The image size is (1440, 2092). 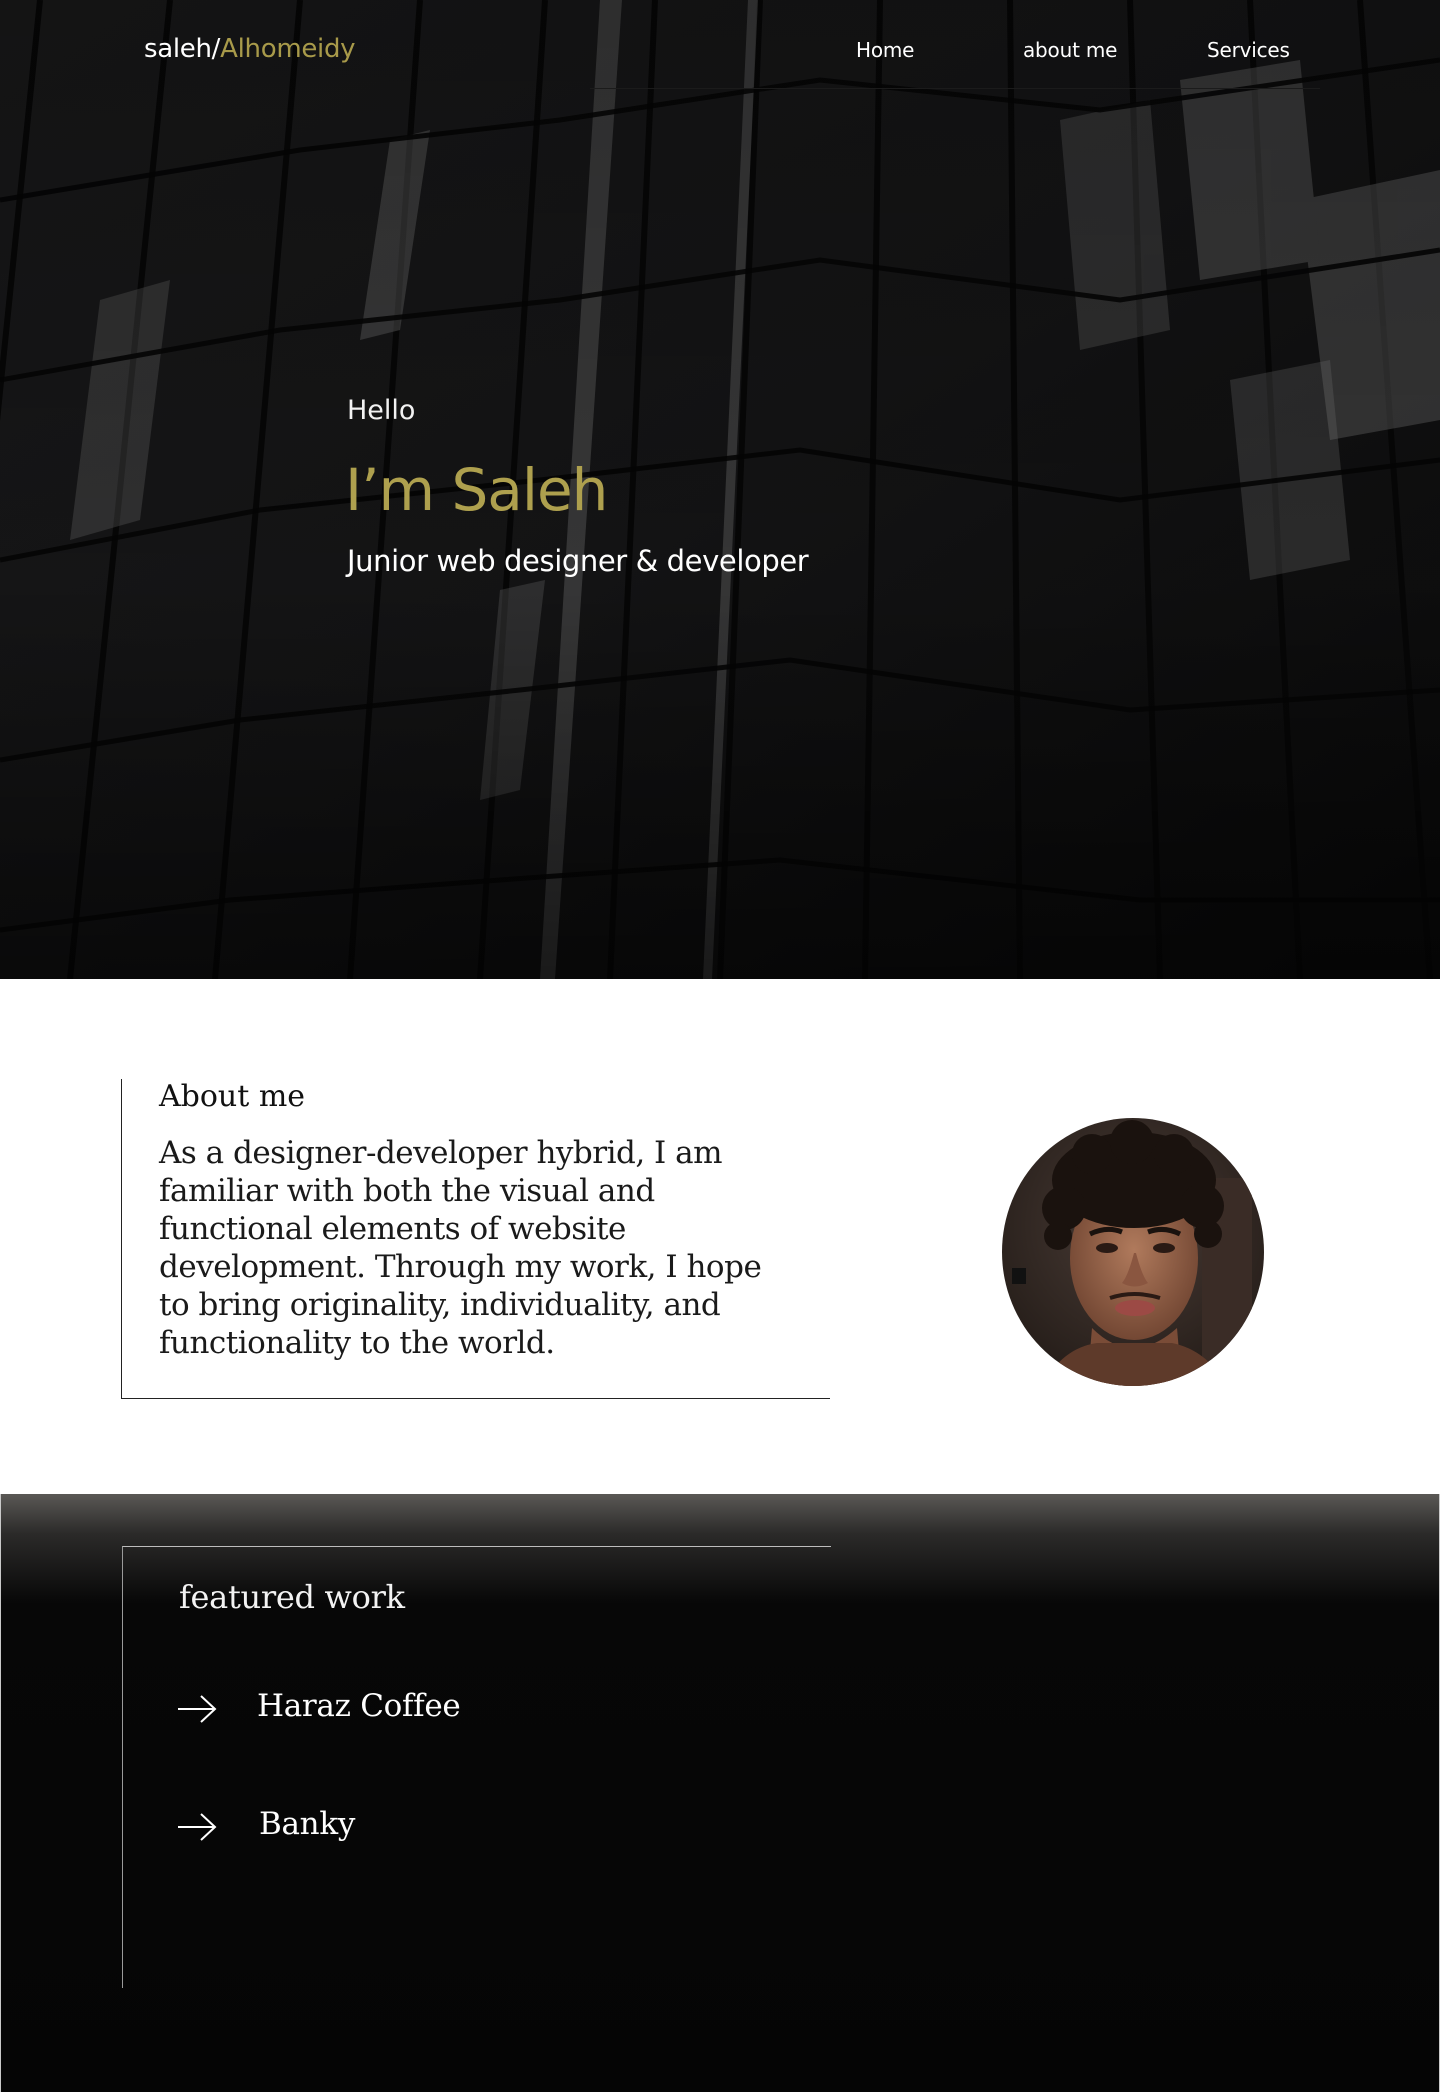 I want to click on work-item-haraz-coffee: Haraz Coffee, so click(x=377, y=1710).